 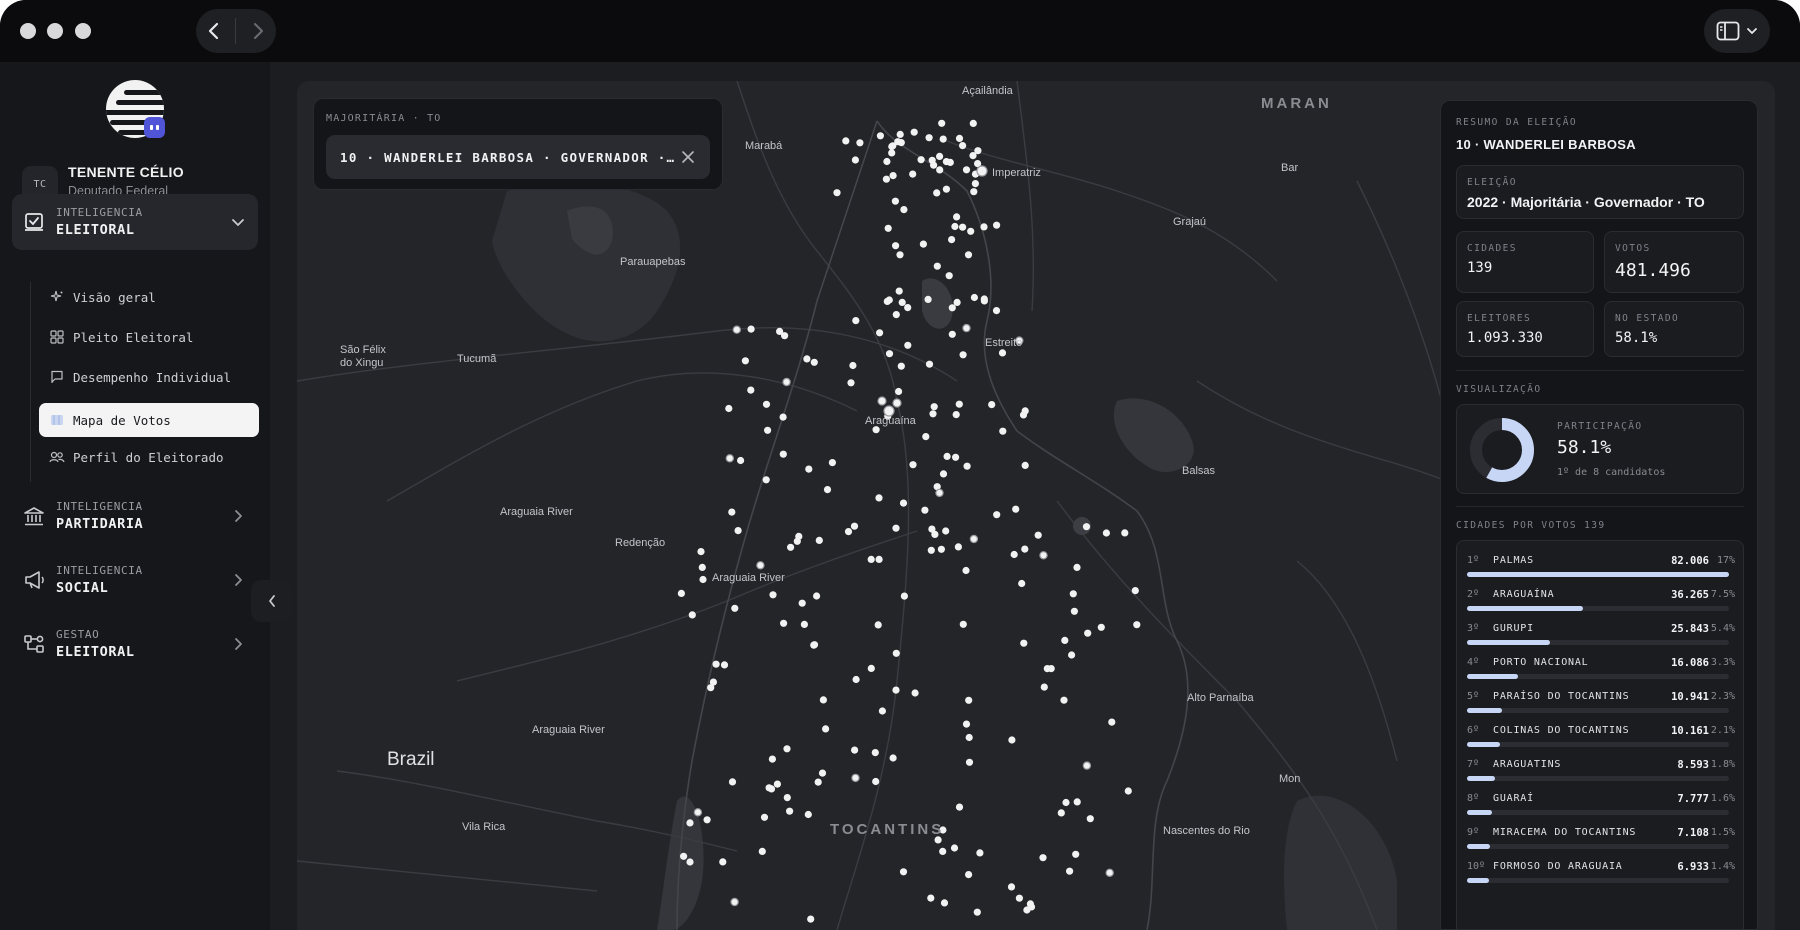 I want to click on subnav-label: Pleito Eleitoral, so click(x=133, y=337).